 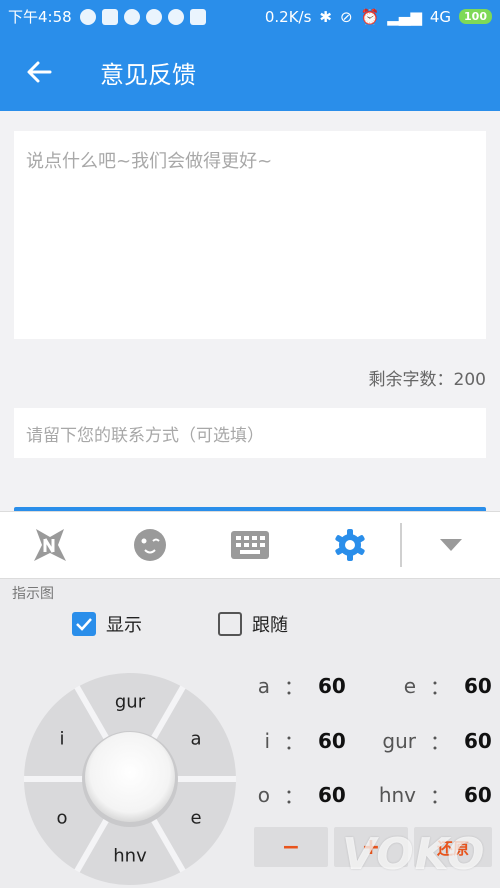 What do you see at coordinates (325, 16) in the screenshot?
I see `bluetooth-icon: ✱` at bounding box center [325, 16].